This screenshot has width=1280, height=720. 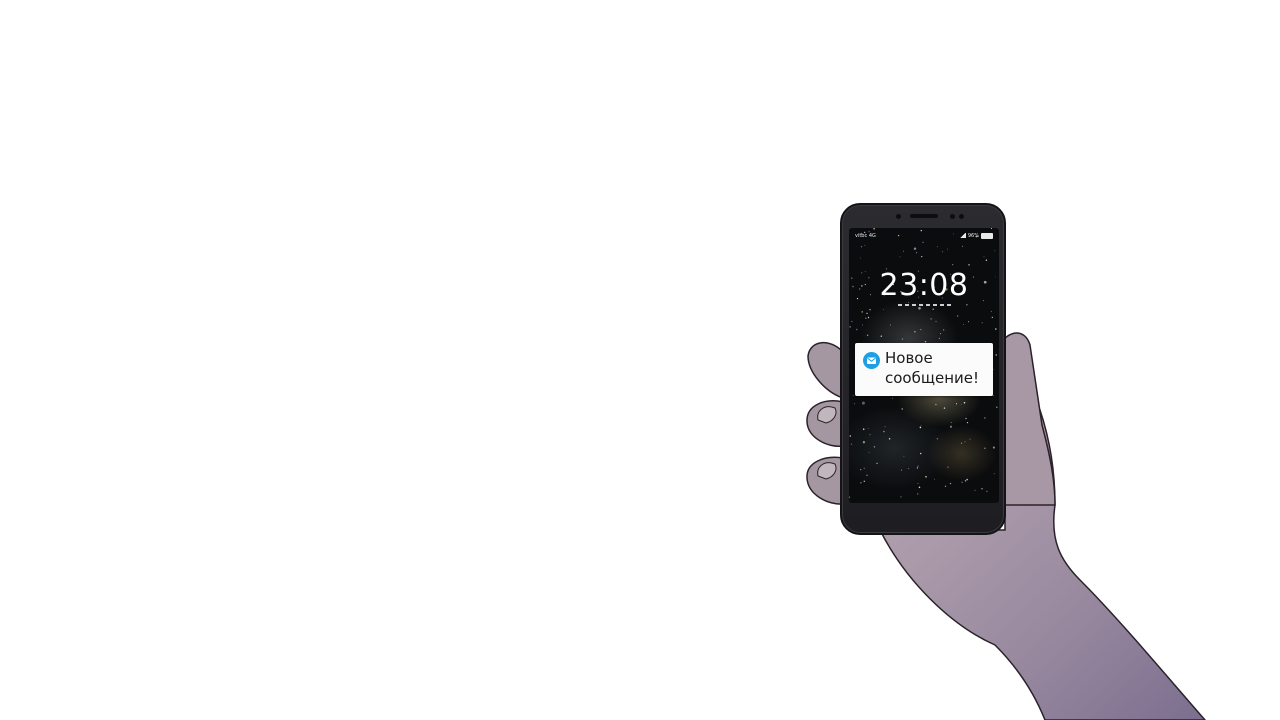 I want to click on lock-screen: vitbc 4G 96% 23:08 Новое сообщение!, so click(x=924, y=365).